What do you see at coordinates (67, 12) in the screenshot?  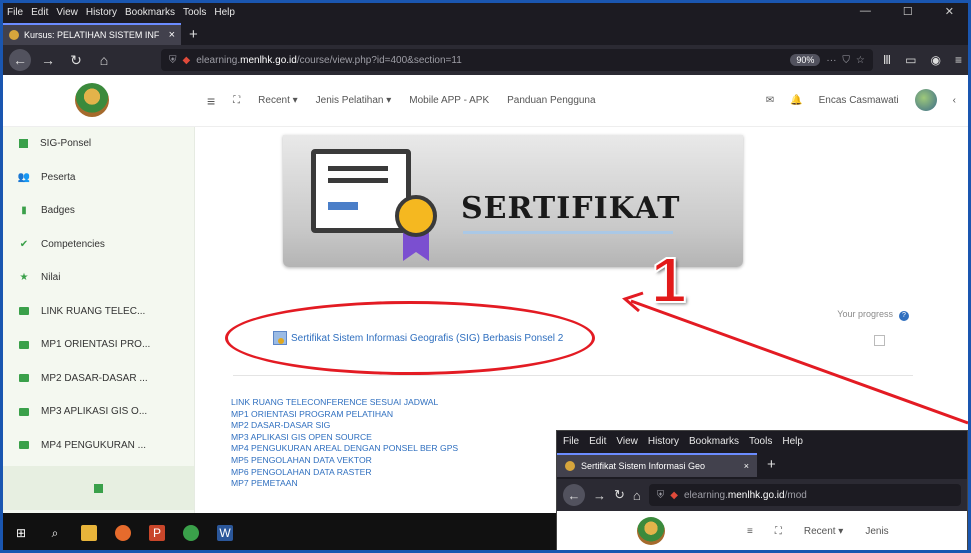 I see `menu-view: View` at bounding box center [67, 12].